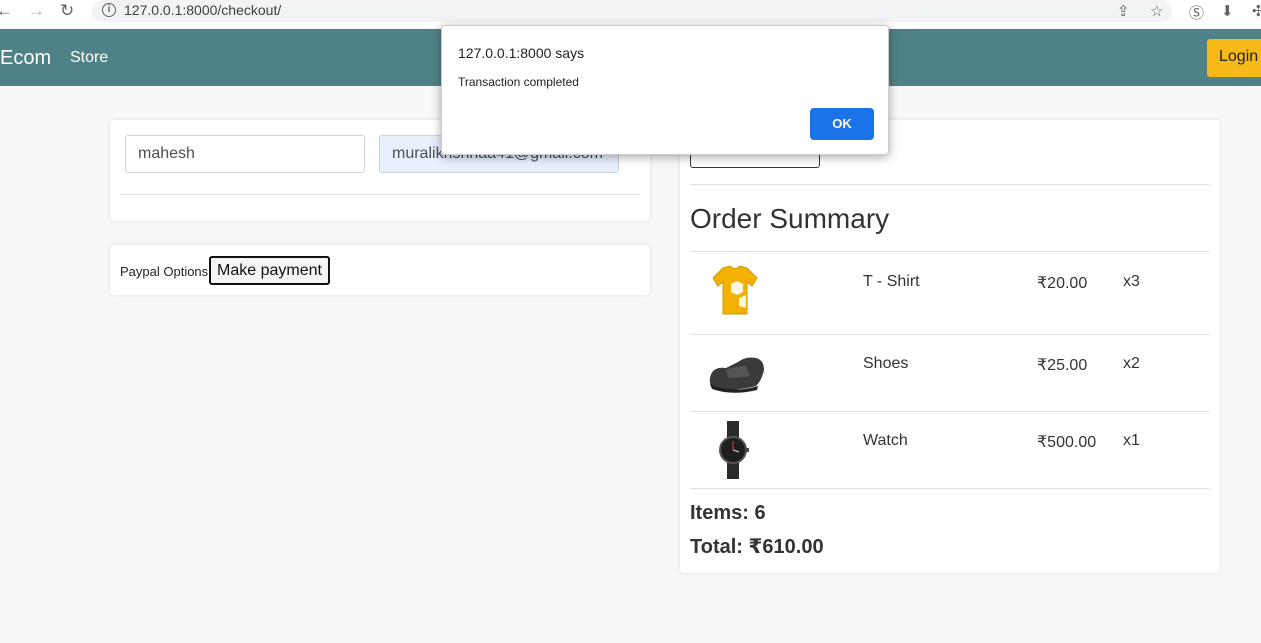 The height and width of the screenshot is (643, 1261). I want to click on item-price: ₹20.00, so click(1062, 283).